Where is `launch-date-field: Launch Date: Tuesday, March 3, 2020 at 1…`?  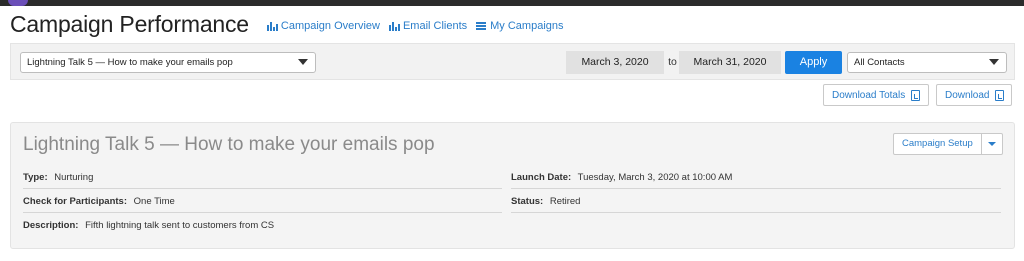
launch-date-field: Launch Date: Tuesday, March 3, 2020 at 1… is located at coordinates (756, 180).